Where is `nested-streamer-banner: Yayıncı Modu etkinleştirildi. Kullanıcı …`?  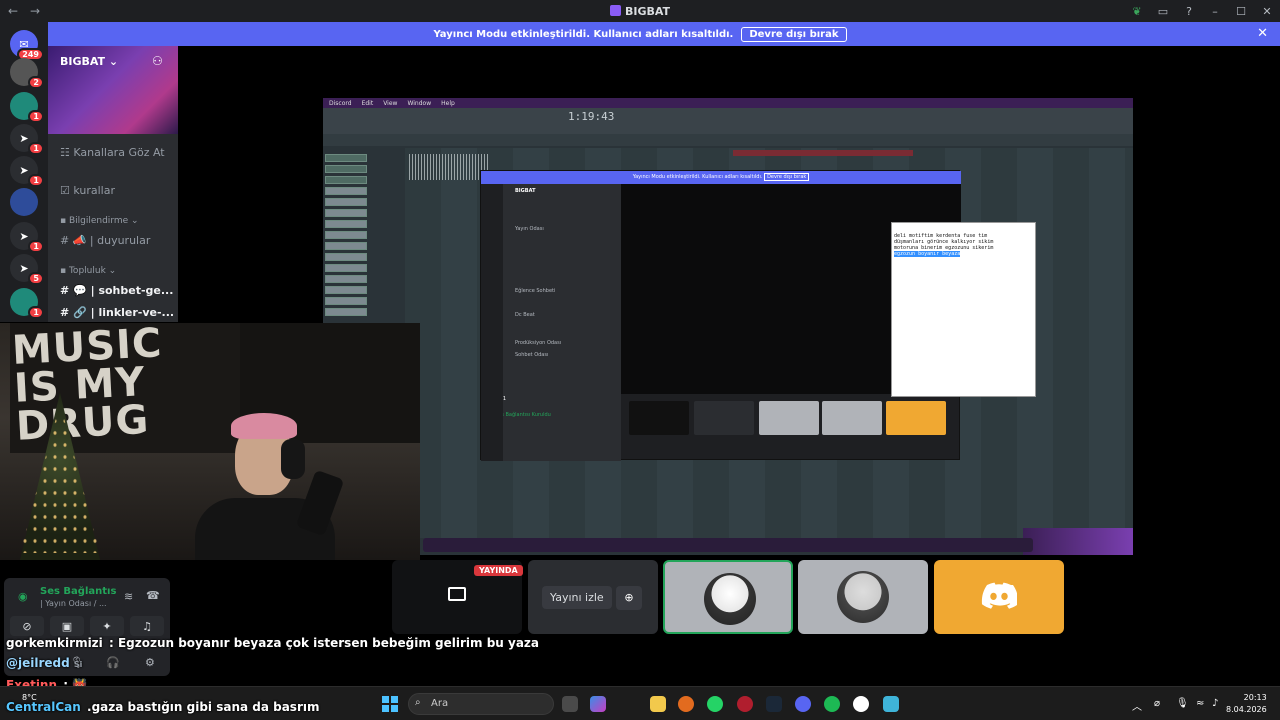 nested-streamer-banner: Yayıncı Modu etkinleştirildi. Kullanıcı … is located at coordinates (721, 177).